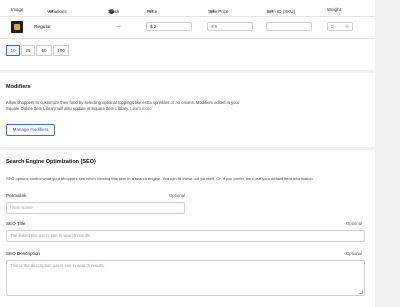 This screenshot has width=400, height=307. What do you see at coordinates (334, 9) in the screenshot?
I see `col-weight: Weight` at bounding box center [334, 9].